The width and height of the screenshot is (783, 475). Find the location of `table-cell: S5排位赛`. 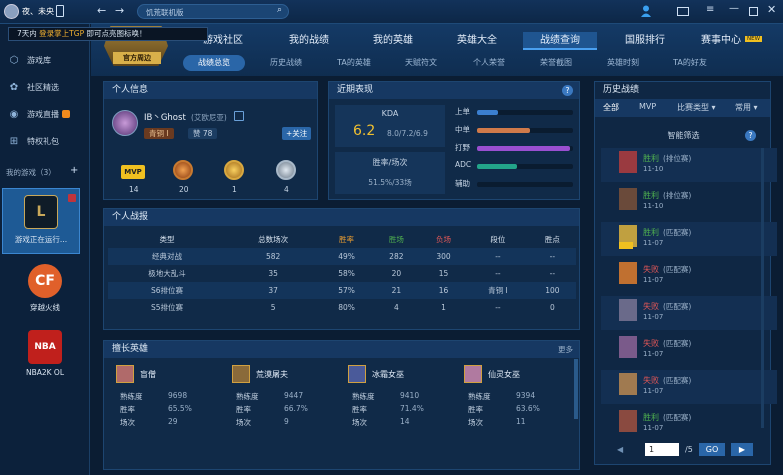

table-cell: S5排位赛 is located at coordinates (166, 307).